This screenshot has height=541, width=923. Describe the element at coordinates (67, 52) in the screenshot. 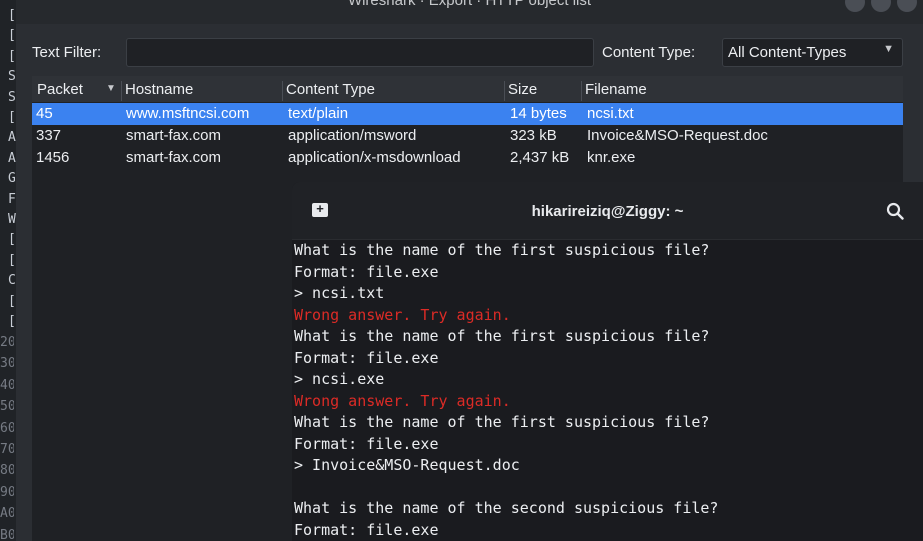

I see `text-filter-label: Text Filter:` at that location.